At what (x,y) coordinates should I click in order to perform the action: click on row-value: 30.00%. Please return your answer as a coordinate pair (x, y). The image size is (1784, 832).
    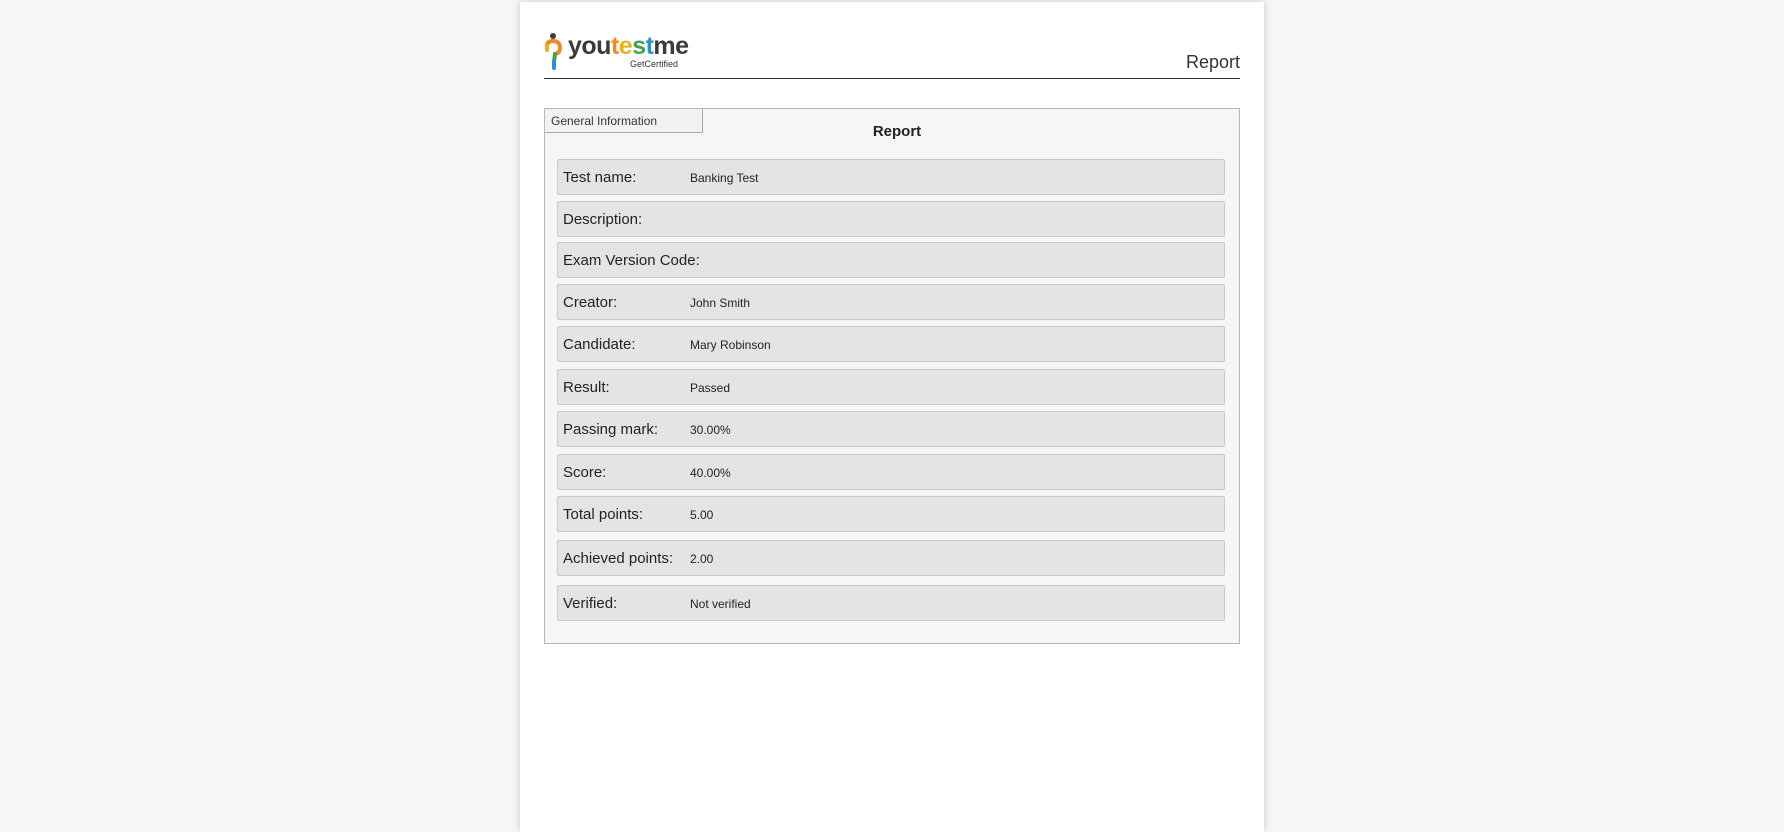
    Looking at the image, I should click on (710, 430).